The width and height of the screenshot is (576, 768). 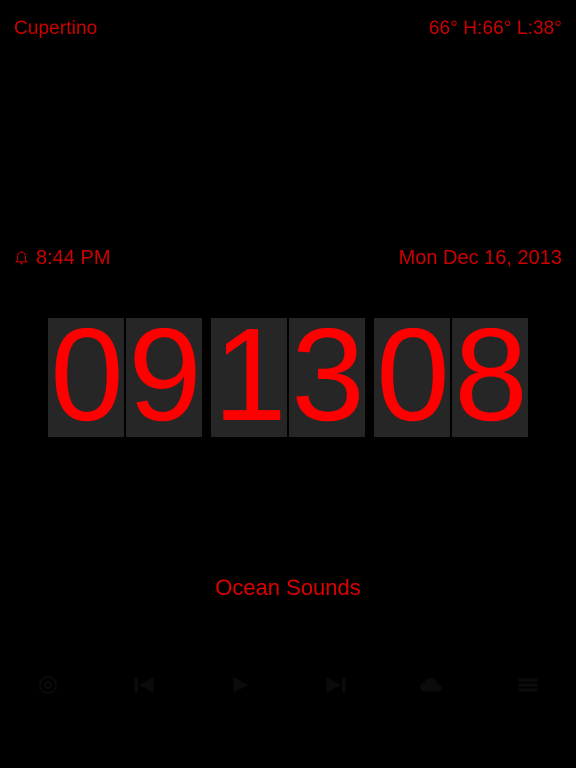 I want to click on clock-digit: 8, so click(x=490, y=377).